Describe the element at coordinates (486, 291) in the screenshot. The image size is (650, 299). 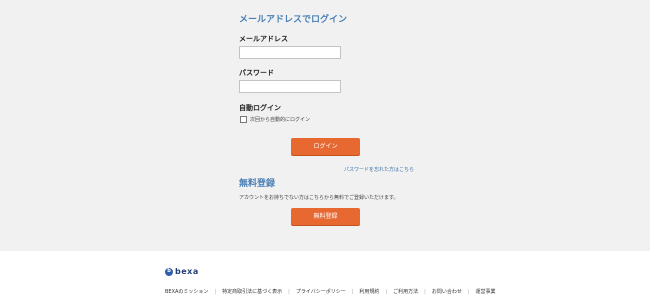
I see `footer-link-company: 運営事業` at that location.